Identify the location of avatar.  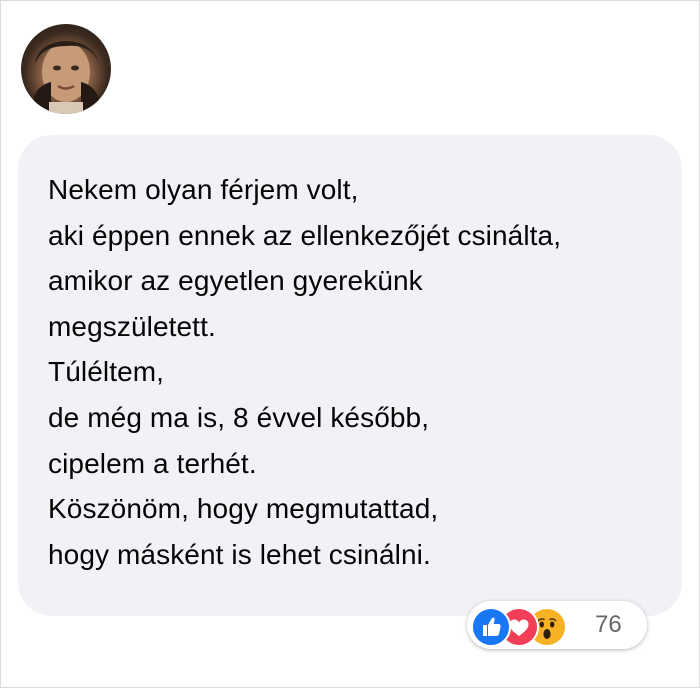
(66, 69).